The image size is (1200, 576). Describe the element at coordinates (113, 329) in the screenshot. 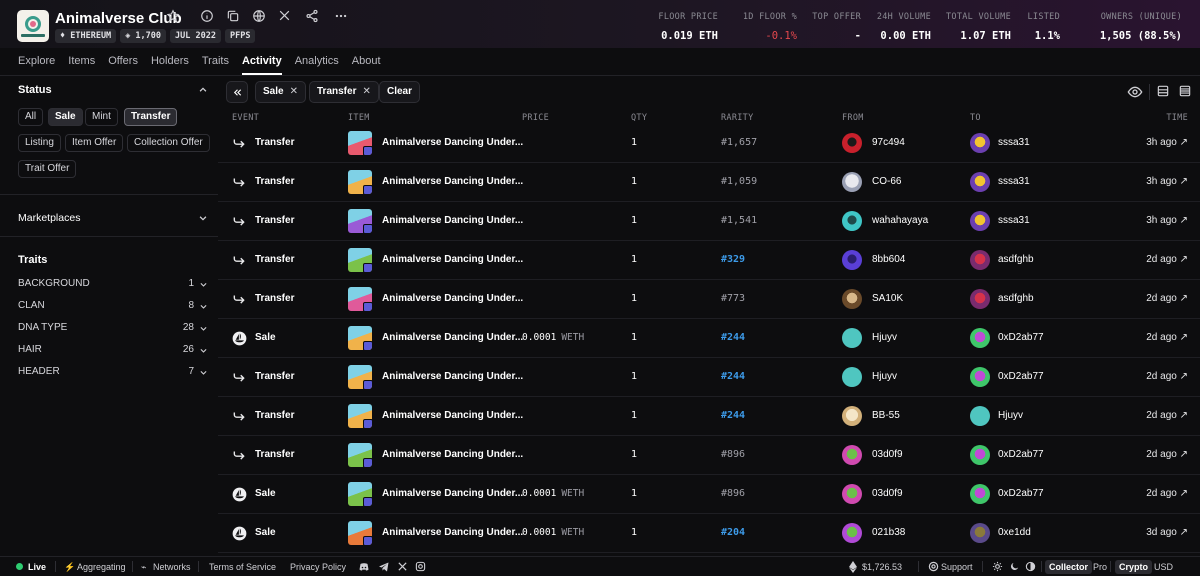

I see `trait-dna-type: DNA TYPE 28` at that location.